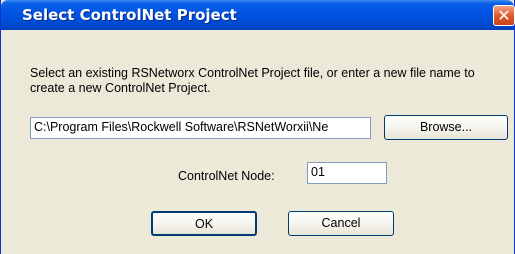 The height and width of the screenshot is (254, 515). I want to click on ok-button: OK, so click(204, 223).